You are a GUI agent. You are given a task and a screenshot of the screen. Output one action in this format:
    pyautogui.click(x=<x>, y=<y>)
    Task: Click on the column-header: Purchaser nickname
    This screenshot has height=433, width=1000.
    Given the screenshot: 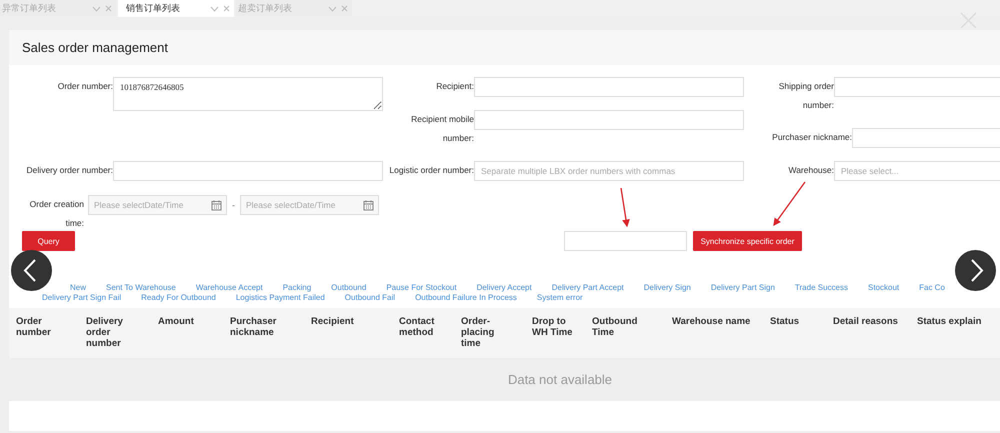 What is the action you would take?
    pyautogui.click(x=254, y=328)
    